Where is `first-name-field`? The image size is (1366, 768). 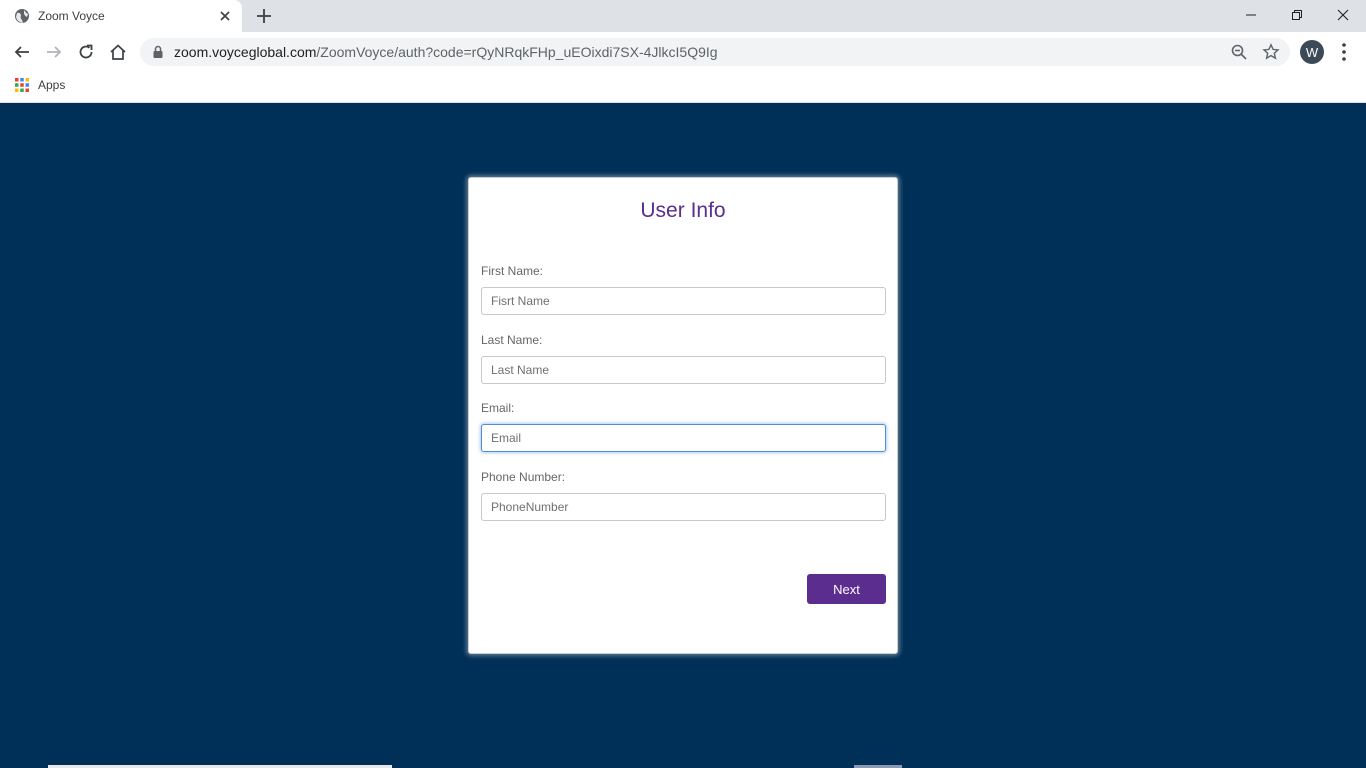 first-name-field is located at coordinates (683, 301).